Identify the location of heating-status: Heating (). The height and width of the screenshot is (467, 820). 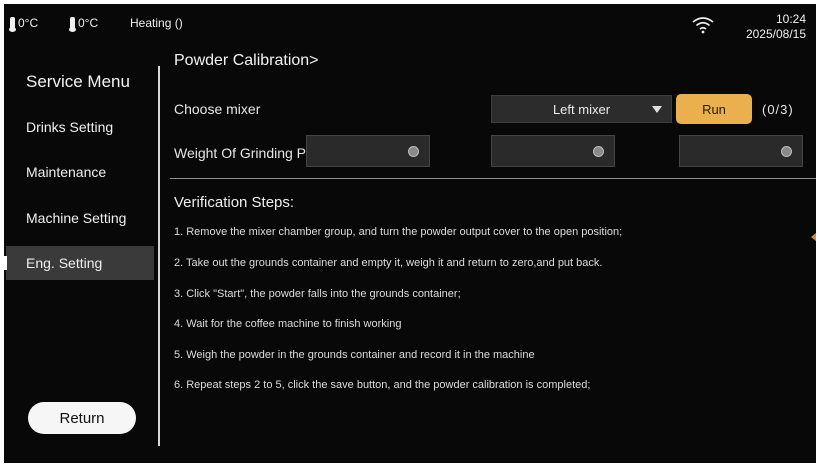
(156, 23).